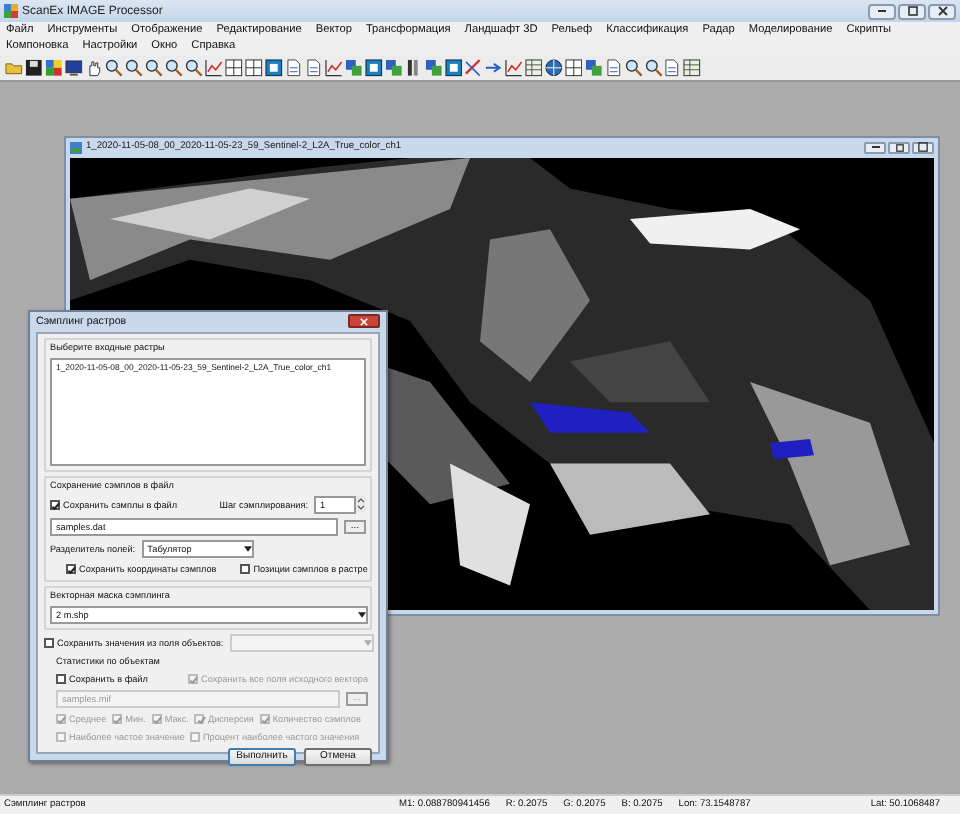 The image size is (960, 814). Describe the element at coordinates (93, 68) in the screenshot. I see `hand-icon` at that location.